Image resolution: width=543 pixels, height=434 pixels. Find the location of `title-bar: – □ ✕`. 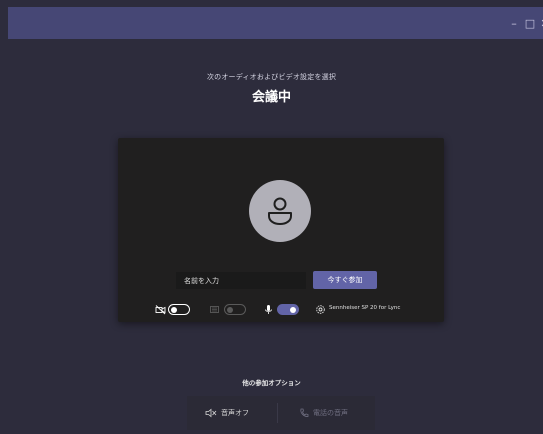

title-bar: – □ ✕ is located at coordinates (275, 23).